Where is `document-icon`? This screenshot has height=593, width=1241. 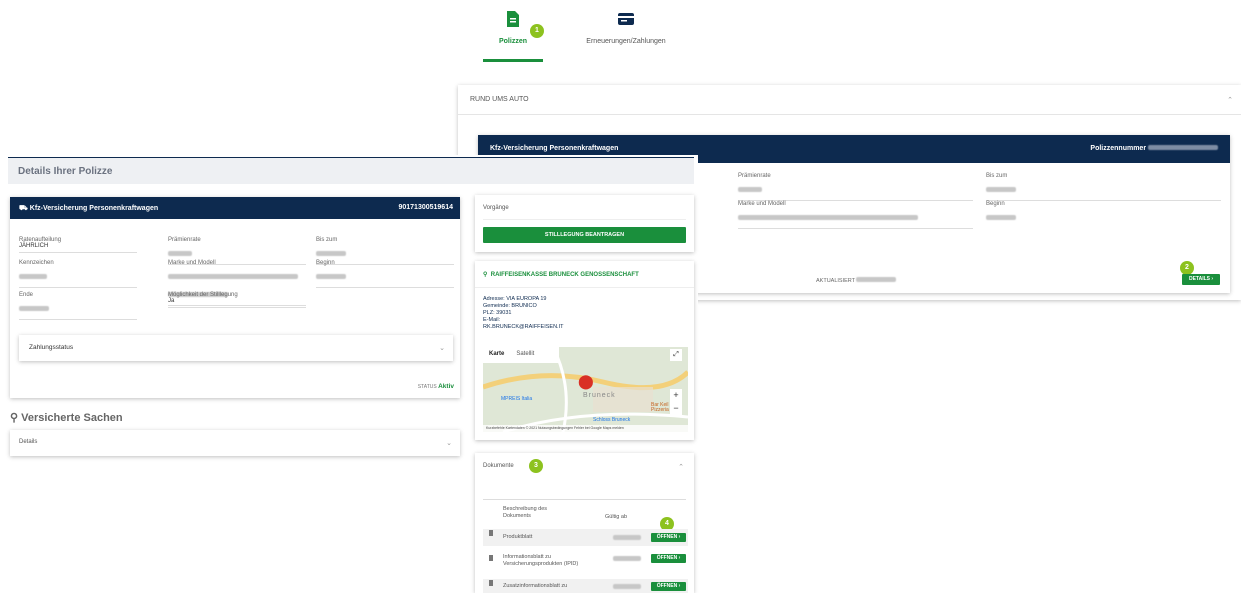
document-icon is located at coordinates (513, 19).